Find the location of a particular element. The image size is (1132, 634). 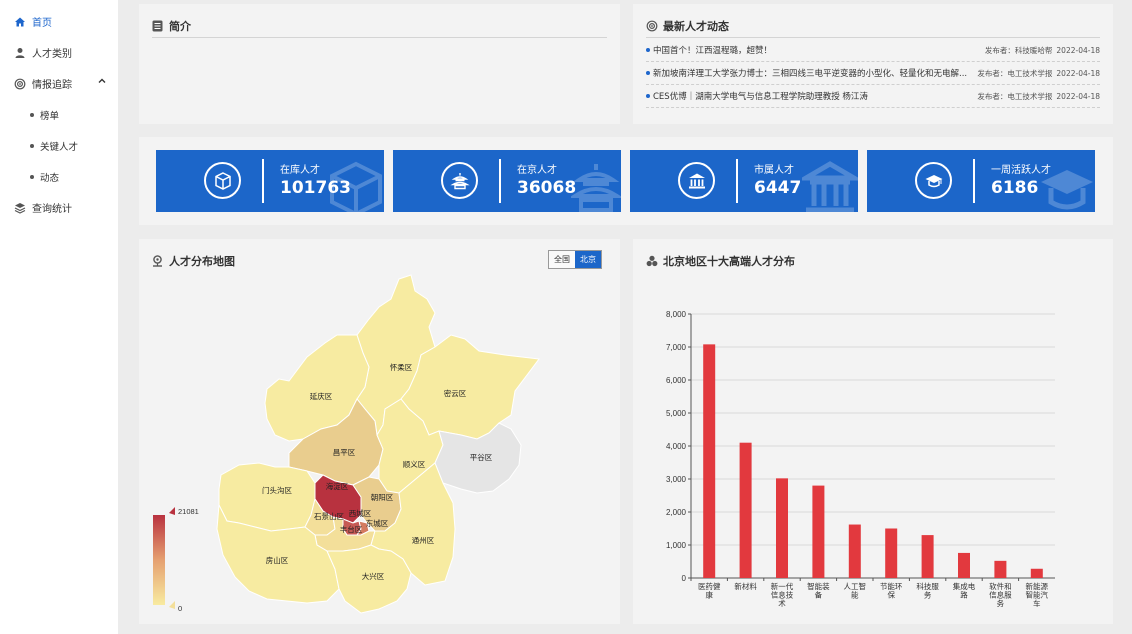

stat-label: 市属人才 is located at coordinates (774, 170).